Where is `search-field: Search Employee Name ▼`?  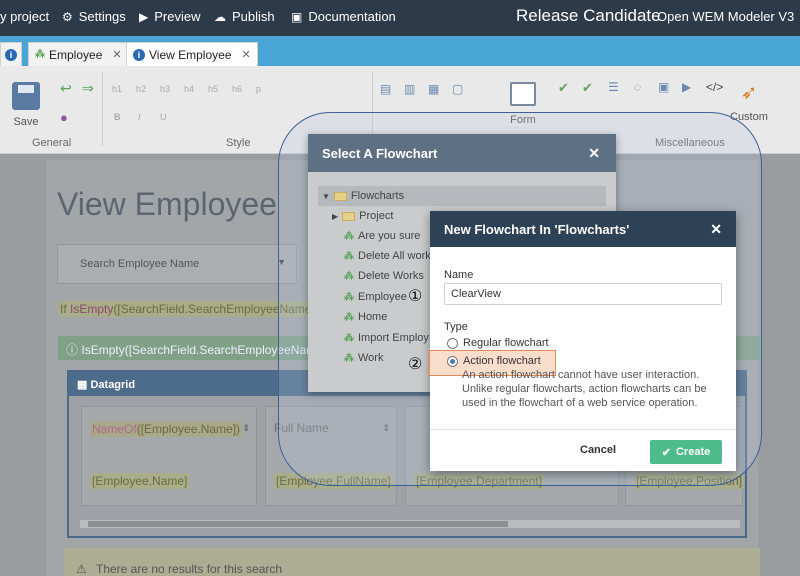 search-field: Search Employee Name ▼ is located at coordinates (177, 264).